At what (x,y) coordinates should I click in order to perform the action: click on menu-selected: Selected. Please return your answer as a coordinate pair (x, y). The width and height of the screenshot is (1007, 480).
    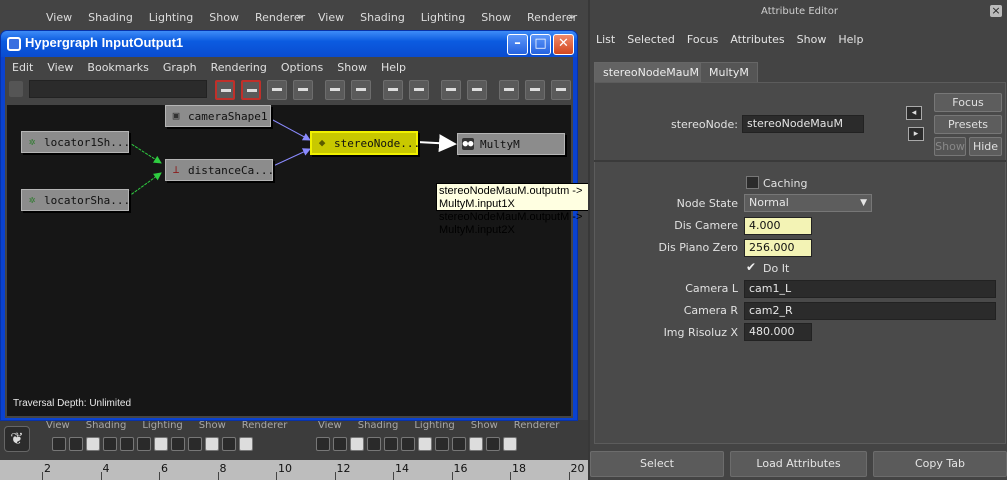
    Looking at the image, I should click on (651, 39).